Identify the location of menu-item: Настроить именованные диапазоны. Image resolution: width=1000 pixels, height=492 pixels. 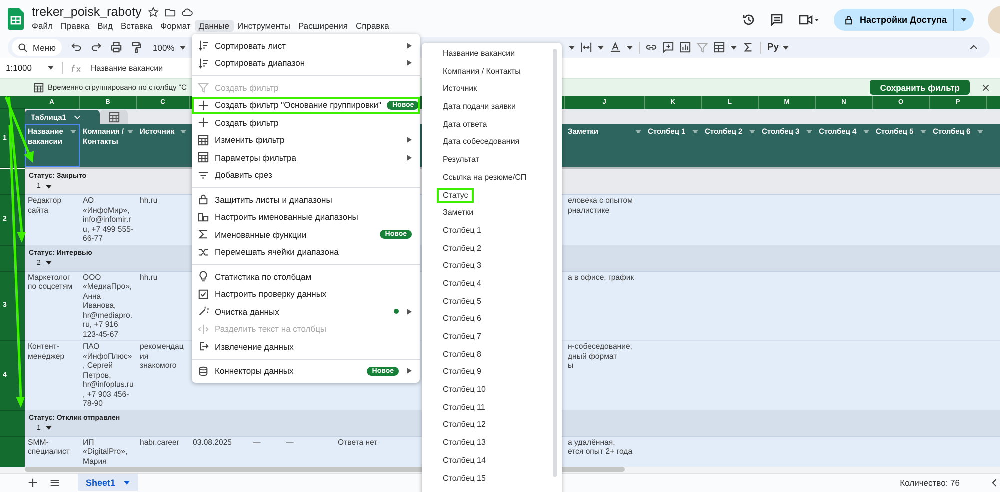
(306, 217).